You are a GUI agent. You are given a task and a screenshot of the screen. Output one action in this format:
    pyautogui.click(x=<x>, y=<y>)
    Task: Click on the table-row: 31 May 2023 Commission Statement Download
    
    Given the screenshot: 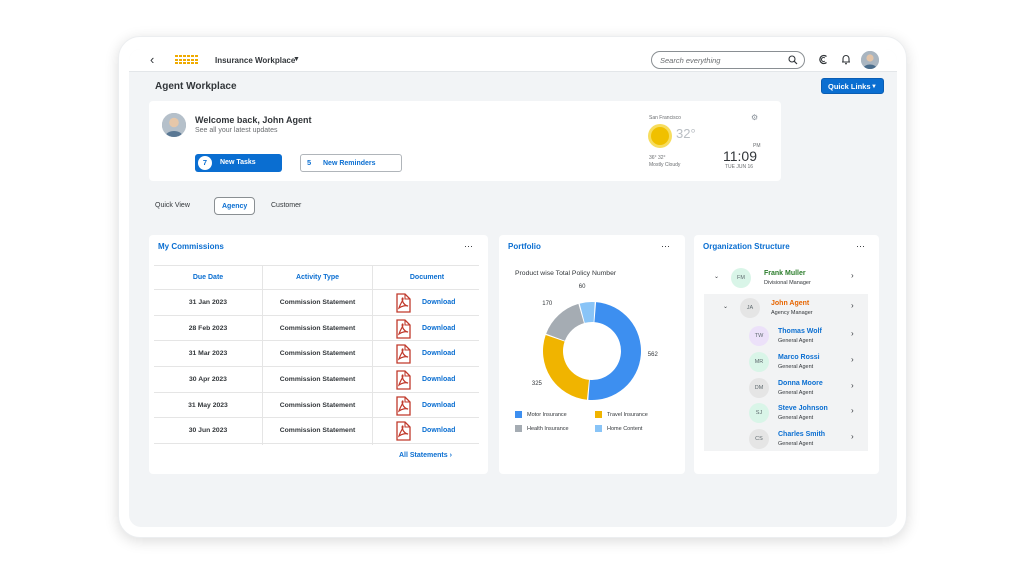 What is the action you would take?
    pyautogui.click(x=316, y=406)
    